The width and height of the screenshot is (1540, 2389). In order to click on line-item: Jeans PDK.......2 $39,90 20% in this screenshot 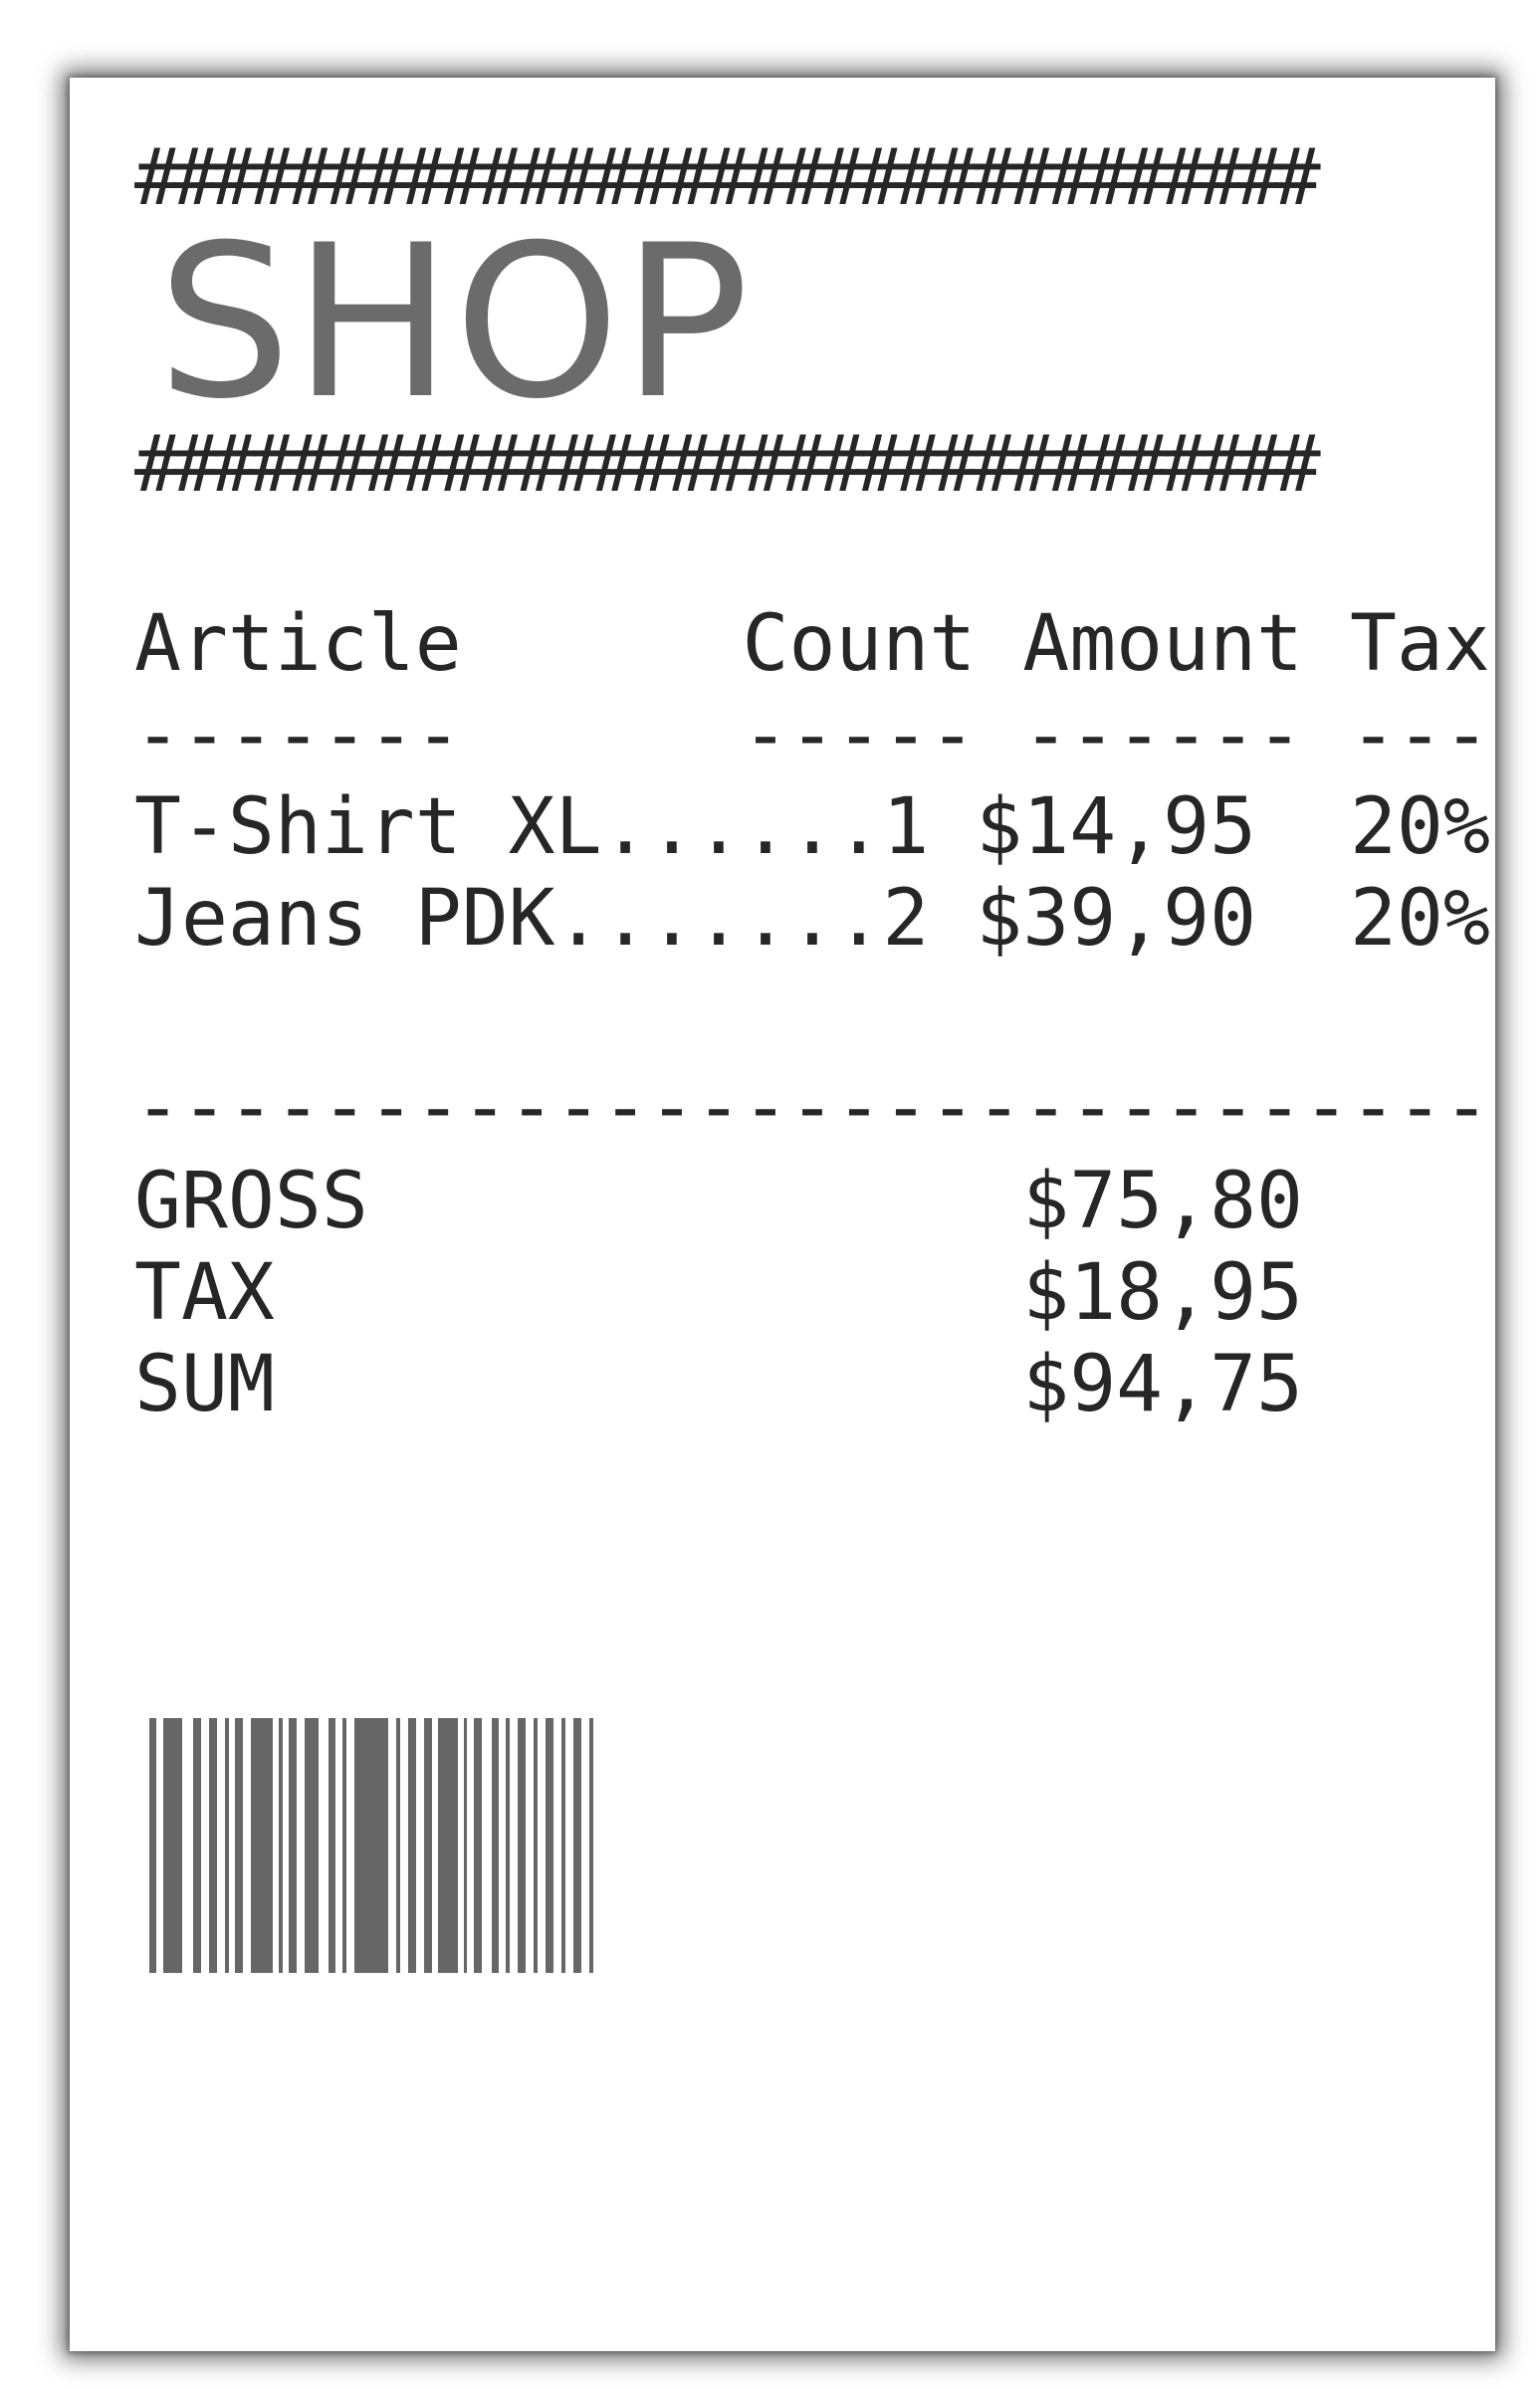, I will do `click(812, 919)`.